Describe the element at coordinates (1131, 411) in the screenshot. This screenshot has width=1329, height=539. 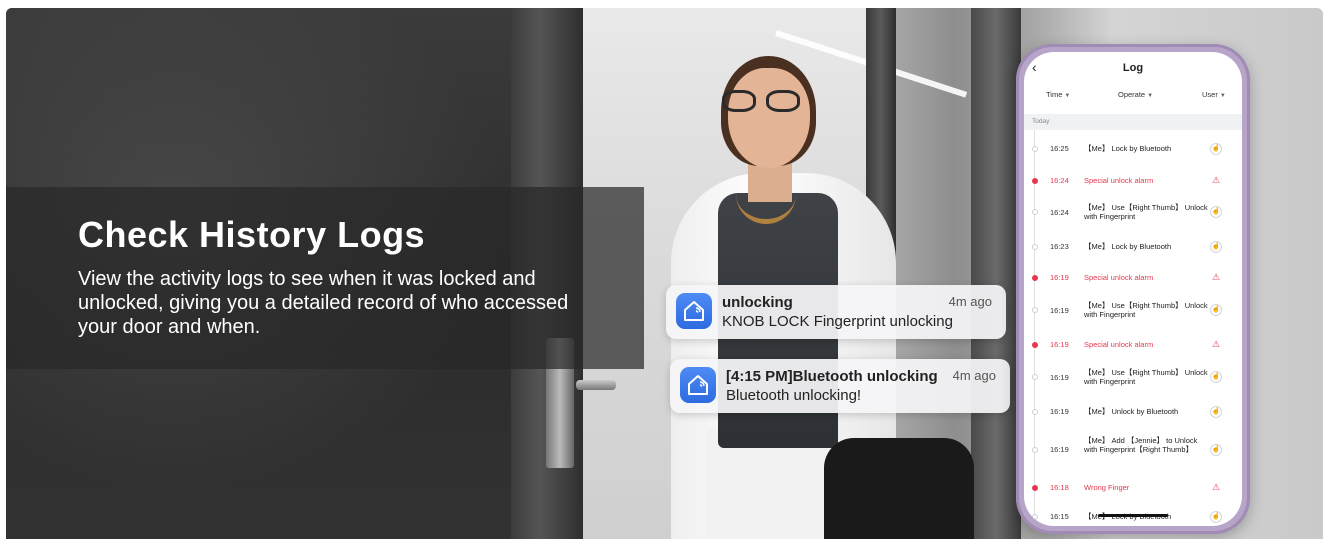
I see `log-text: 【Me】 Unlock by Bluetooth` at that location.